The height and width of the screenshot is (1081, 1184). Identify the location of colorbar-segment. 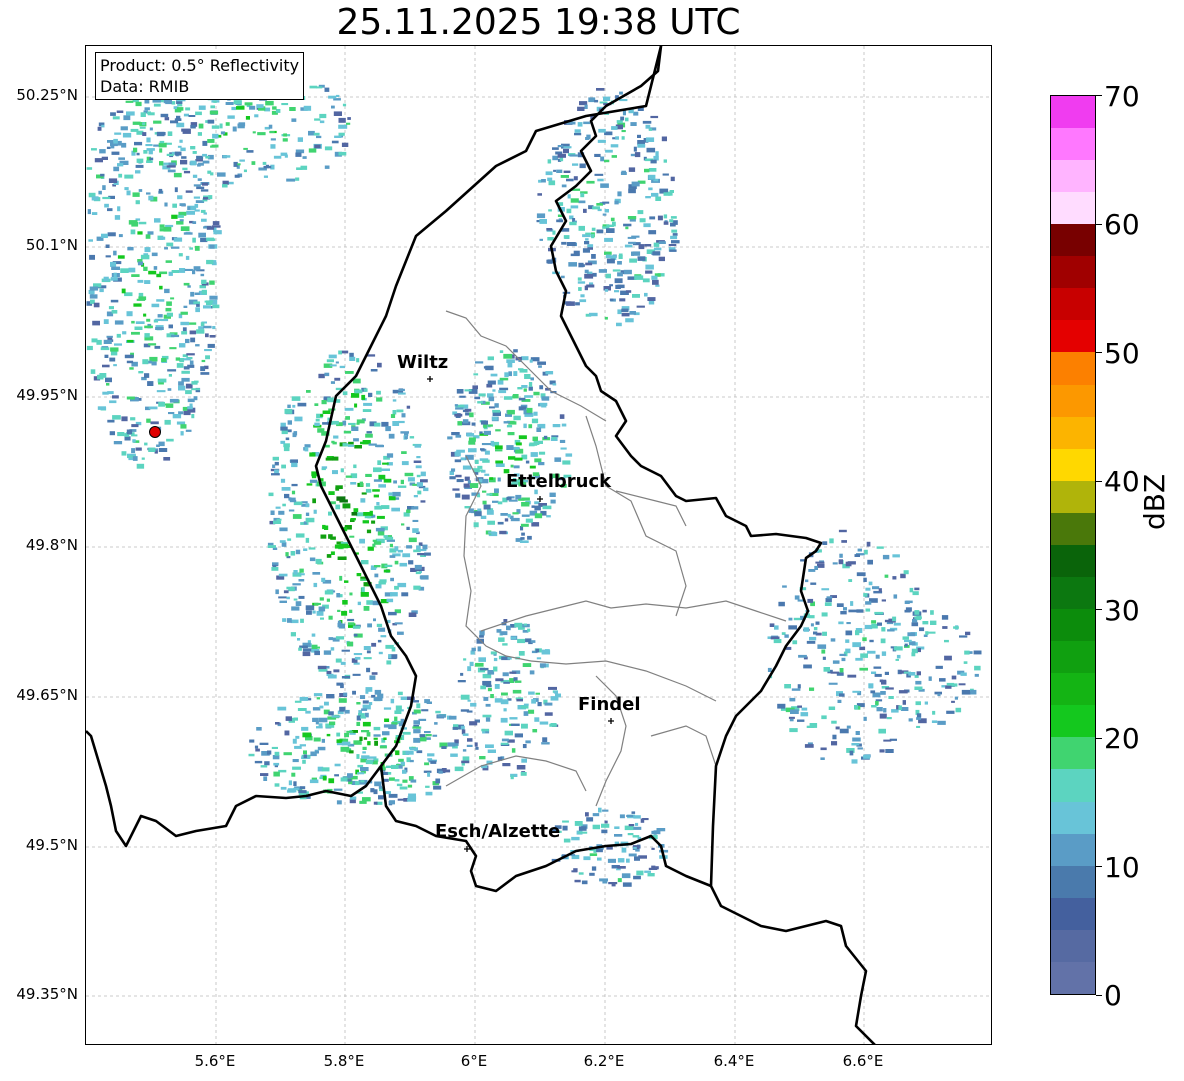
(1073, 560).